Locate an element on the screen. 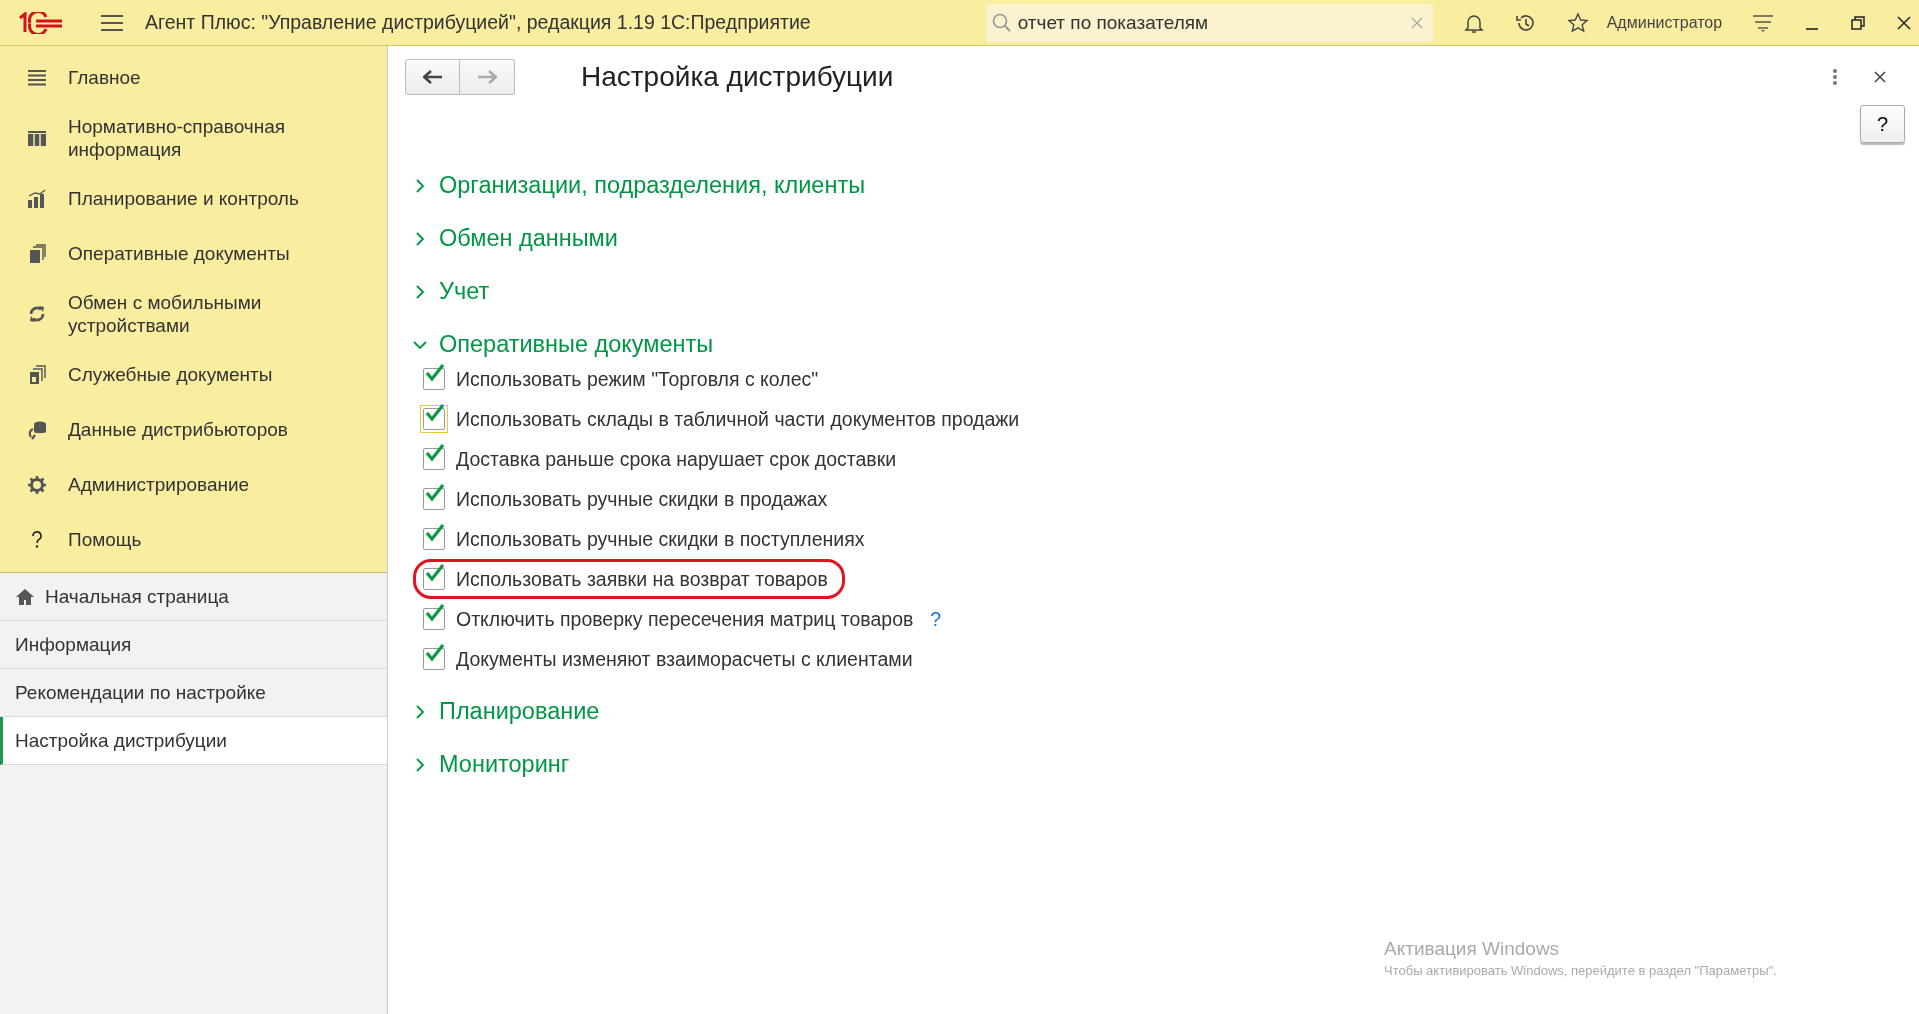 This screenshot has height=1014, width=1919. back-button is located at coordinates (432, 77).